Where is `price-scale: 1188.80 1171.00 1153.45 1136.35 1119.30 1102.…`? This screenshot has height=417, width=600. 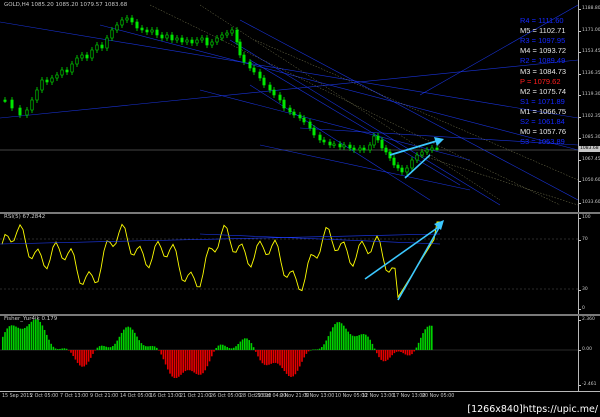
price-scale: 1188.80 1171.00 1153.45 1136.35 1119.30 1102.… is located at coordinates (589, 106).